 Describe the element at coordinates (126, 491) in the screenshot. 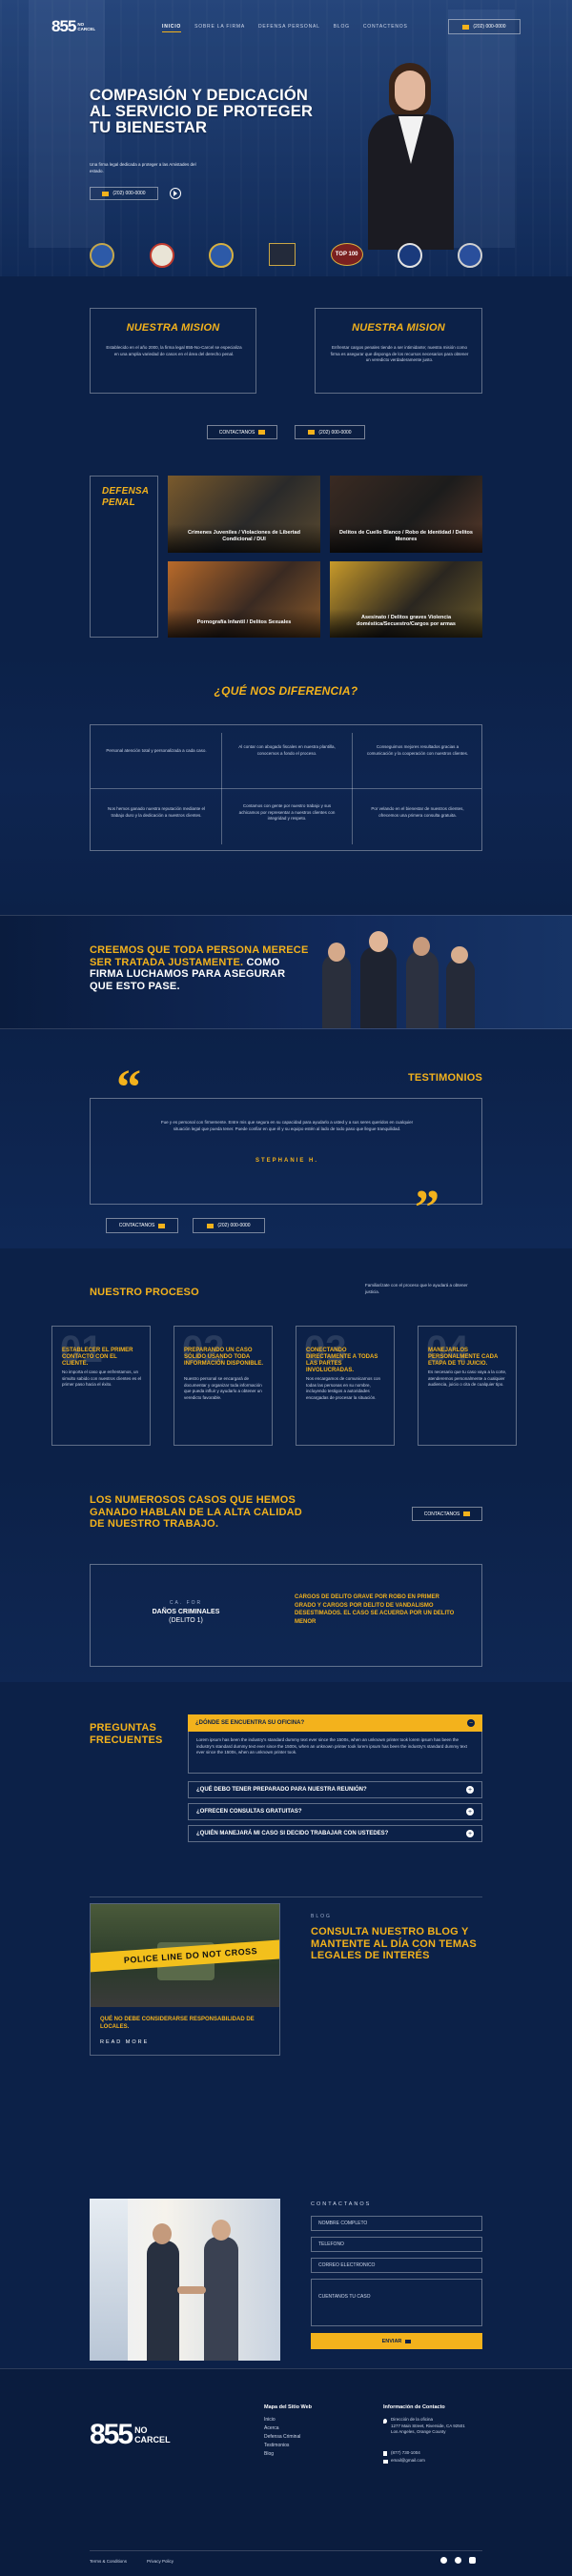

I see `defense-label-1: DEFENSA` at that location.